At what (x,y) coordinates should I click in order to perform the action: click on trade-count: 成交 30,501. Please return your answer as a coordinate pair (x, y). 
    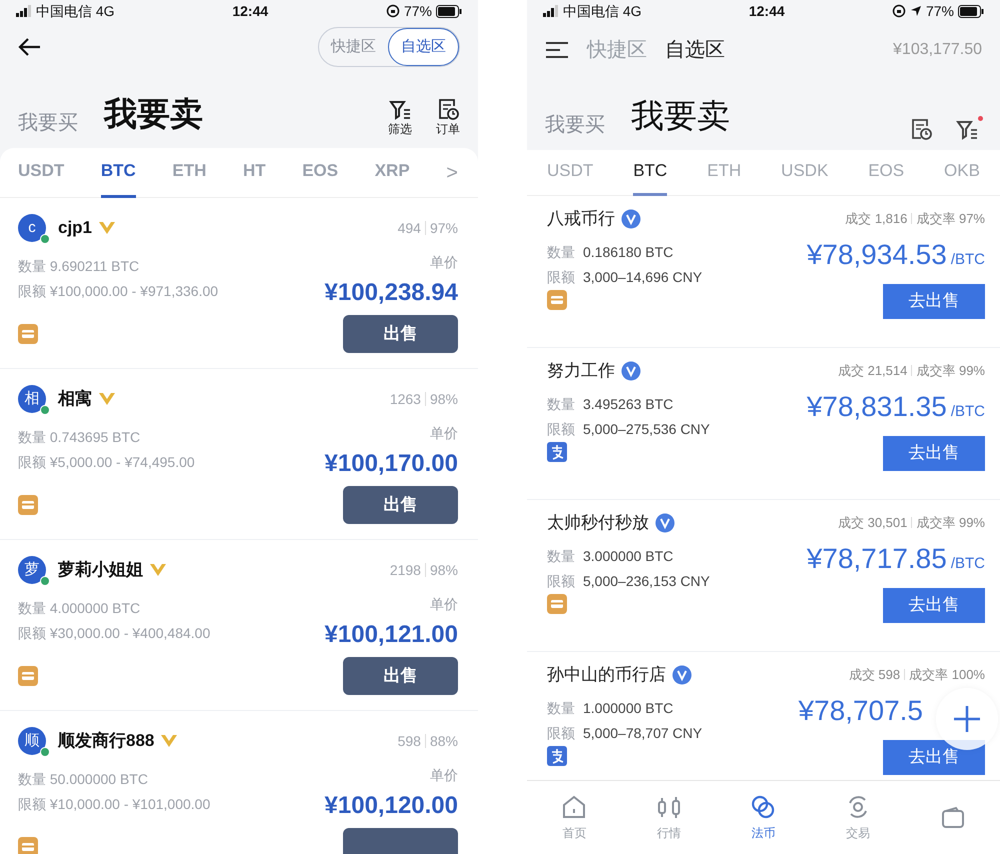
    Looking at the image, I should click on (873, 523).